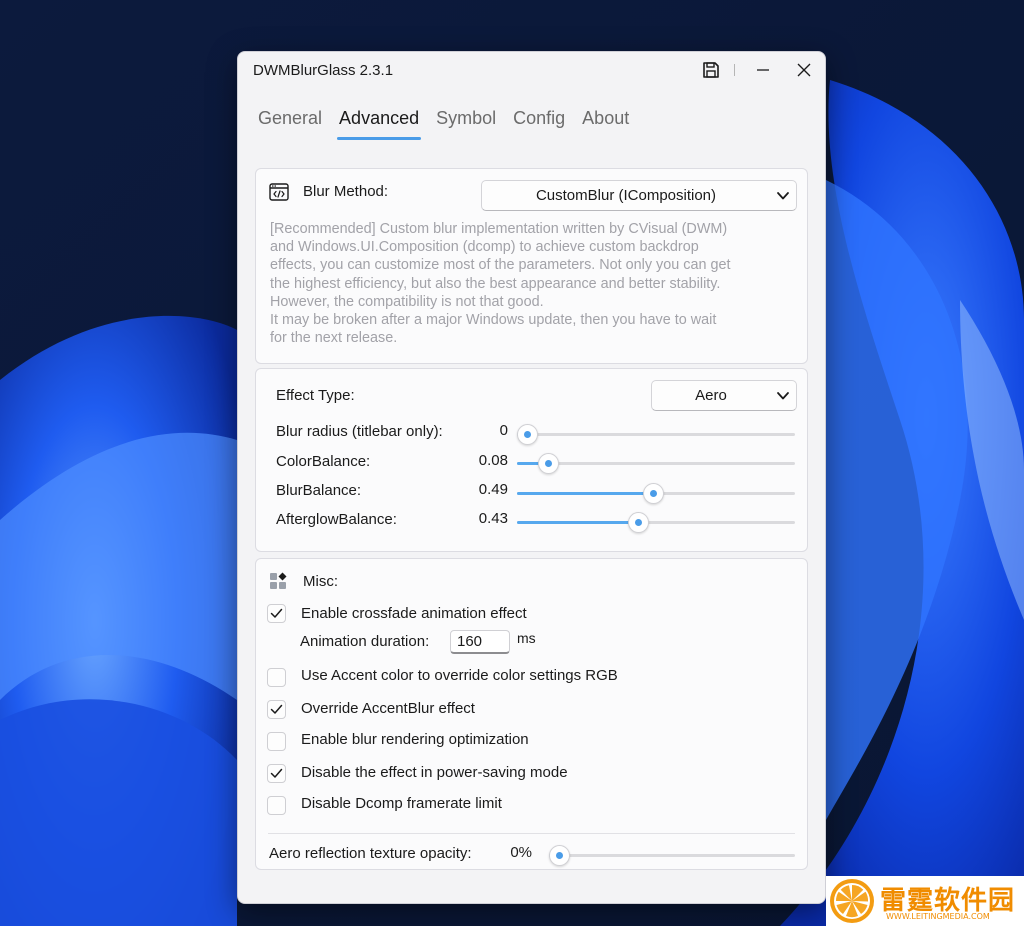  What do you see at coordinates (276, 677) in the screenshot?
I see `accent-color-checkbox` at bounding box center [276, 677].